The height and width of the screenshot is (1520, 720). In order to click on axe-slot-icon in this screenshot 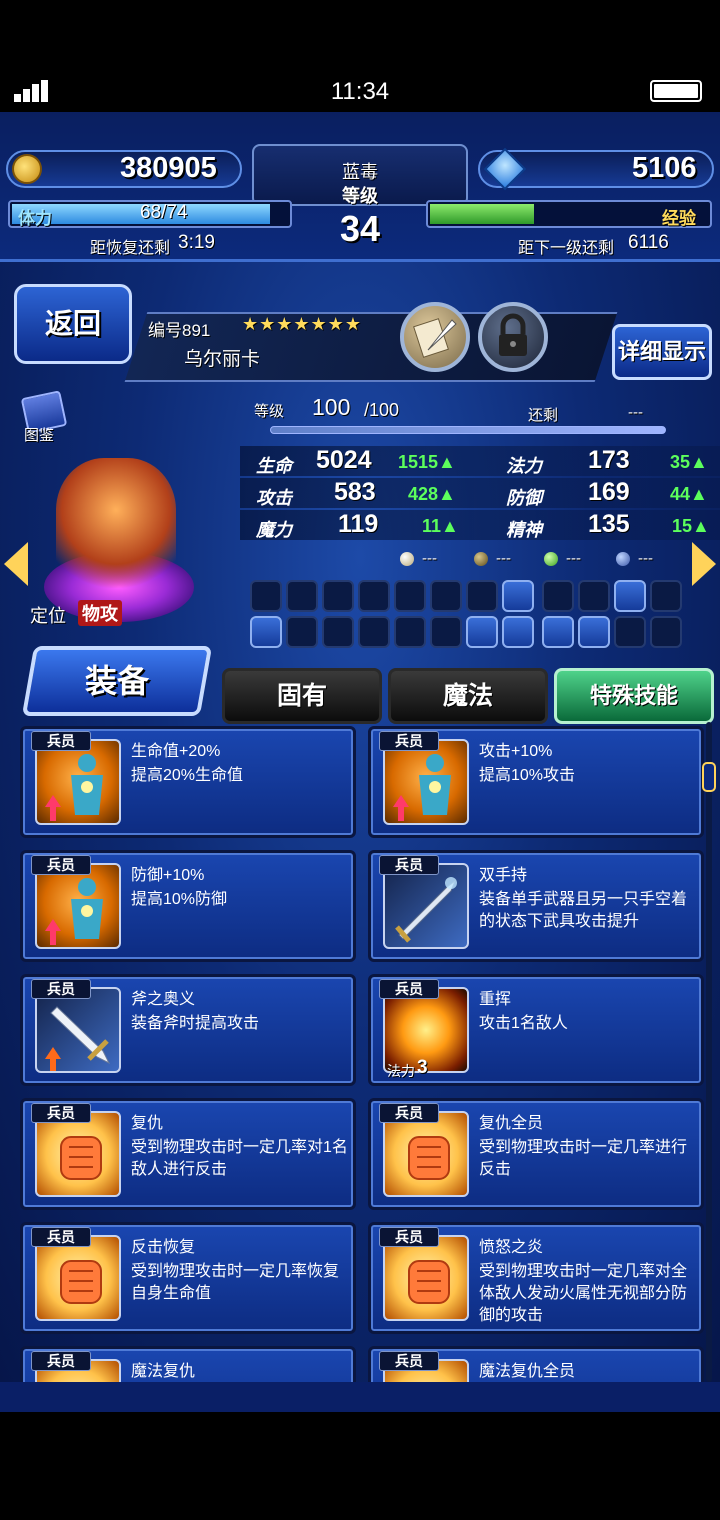, I will do `click(518, 596)`.